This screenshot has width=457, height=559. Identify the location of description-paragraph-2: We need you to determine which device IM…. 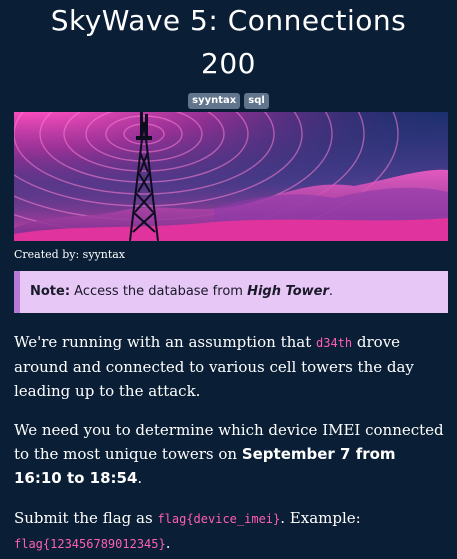
(231, 454).